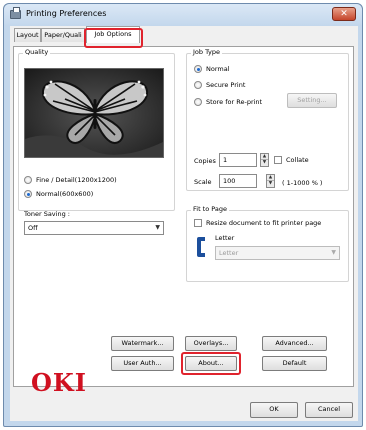 This screenshot has height=430, width=366. What do you see at coordinates (277, 253) in the screenshot?
I see `paper-size-select: Letter ▼` at bounding box center [277, 253].